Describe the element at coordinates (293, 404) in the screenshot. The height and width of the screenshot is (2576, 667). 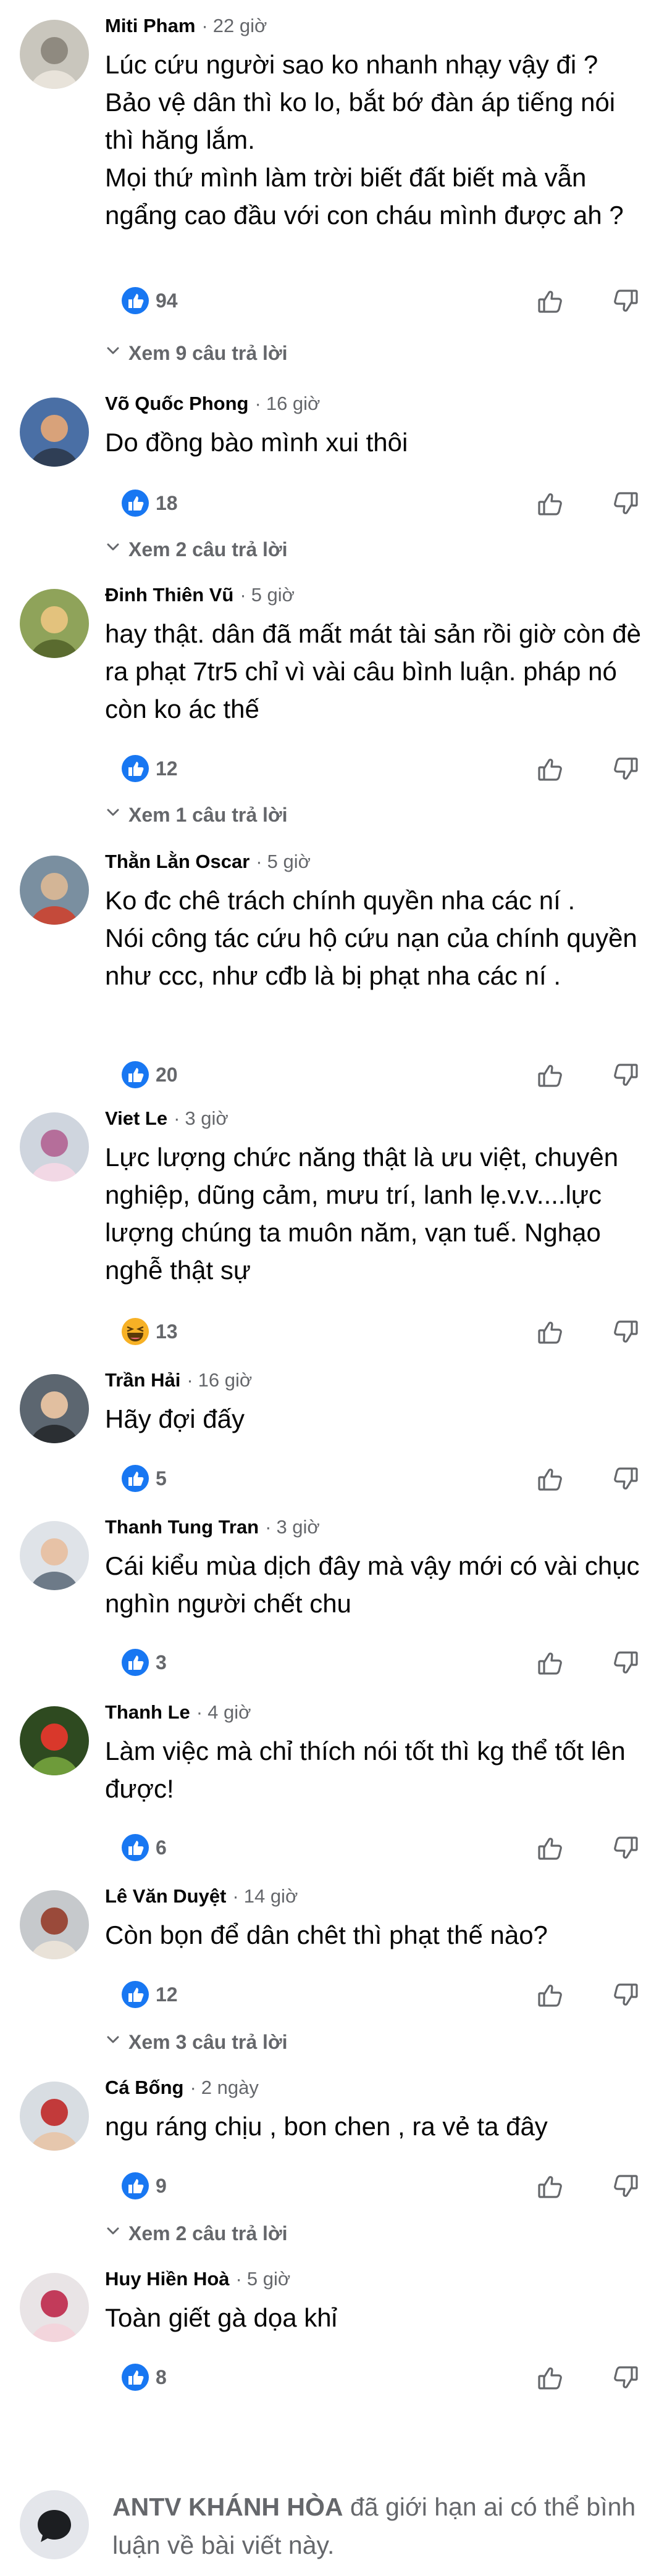
I see `comment-time: 16 giờ` at that location.